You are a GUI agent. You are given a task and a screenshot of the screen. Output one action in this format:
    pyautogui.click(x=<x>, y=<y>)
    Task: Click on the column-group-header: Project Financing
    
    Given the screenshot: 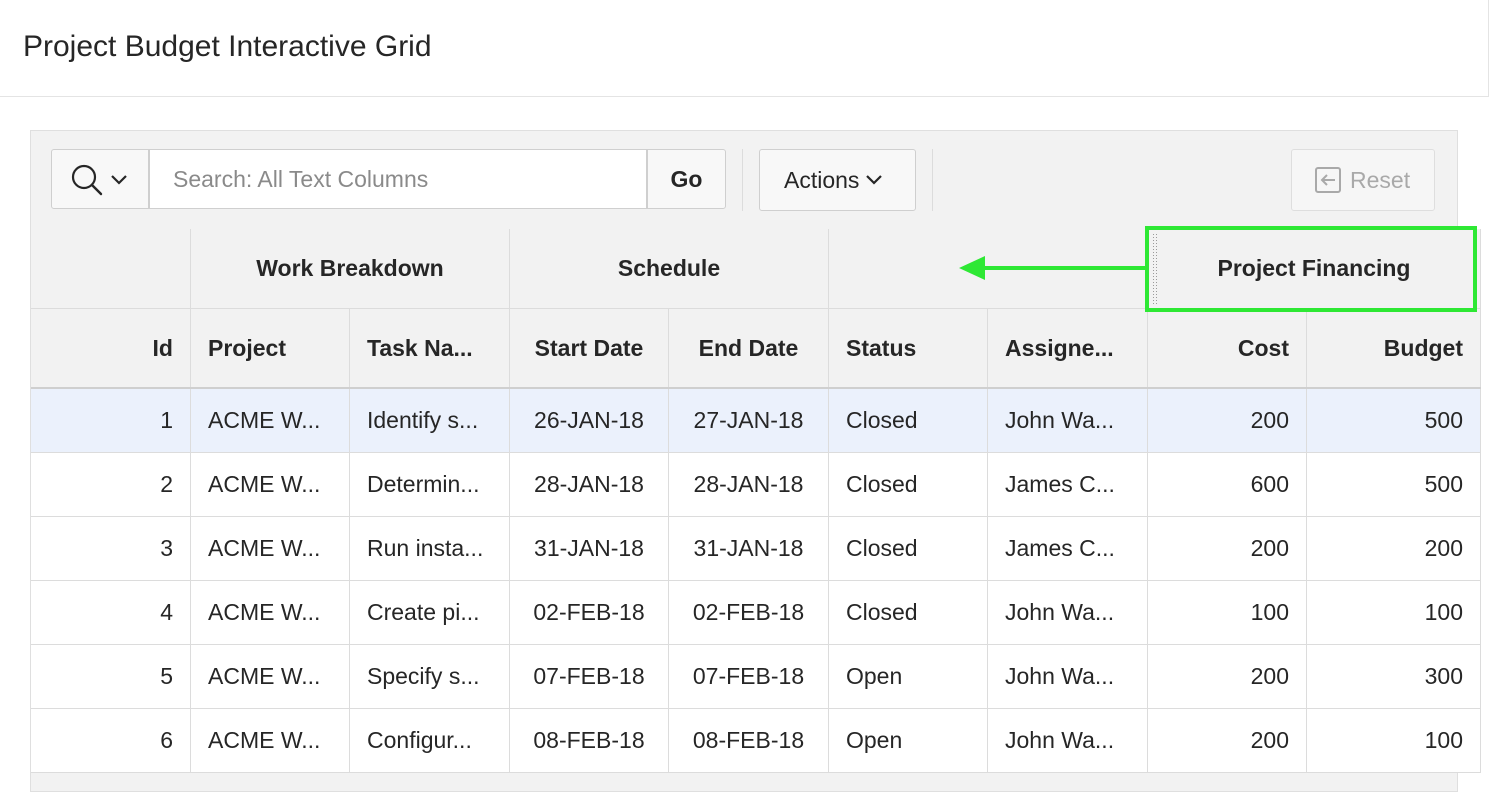 What is the action you would take?
    pyautogui.click(x=1314, y=269)
    